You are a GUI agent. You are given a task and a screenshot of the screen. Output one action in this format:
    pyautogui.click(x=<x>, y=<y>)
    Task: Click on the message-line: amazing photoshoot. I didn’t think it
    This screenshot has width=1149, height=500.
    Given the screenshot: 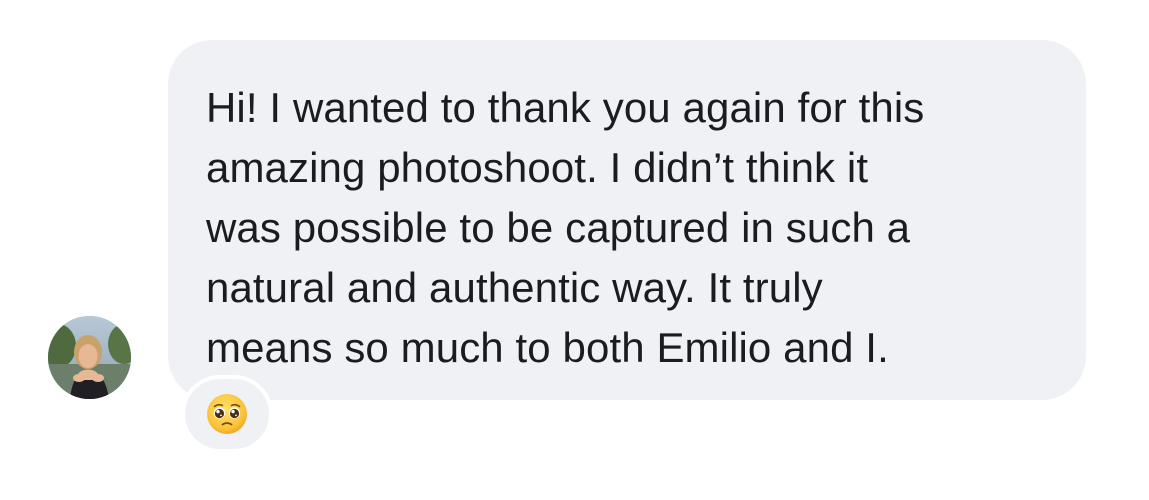 What is the action you would take?
    pyautogui.click(x=537, y=167)
    